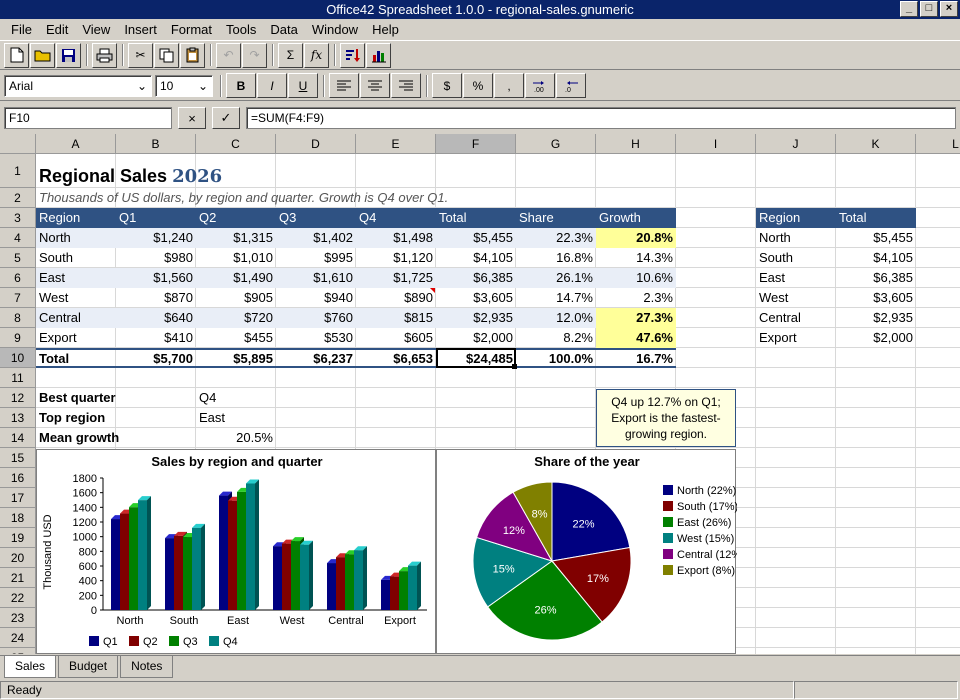 This screenshot has width=960, height=700. I want to click on row-header-20: 20, so click(18, 558).